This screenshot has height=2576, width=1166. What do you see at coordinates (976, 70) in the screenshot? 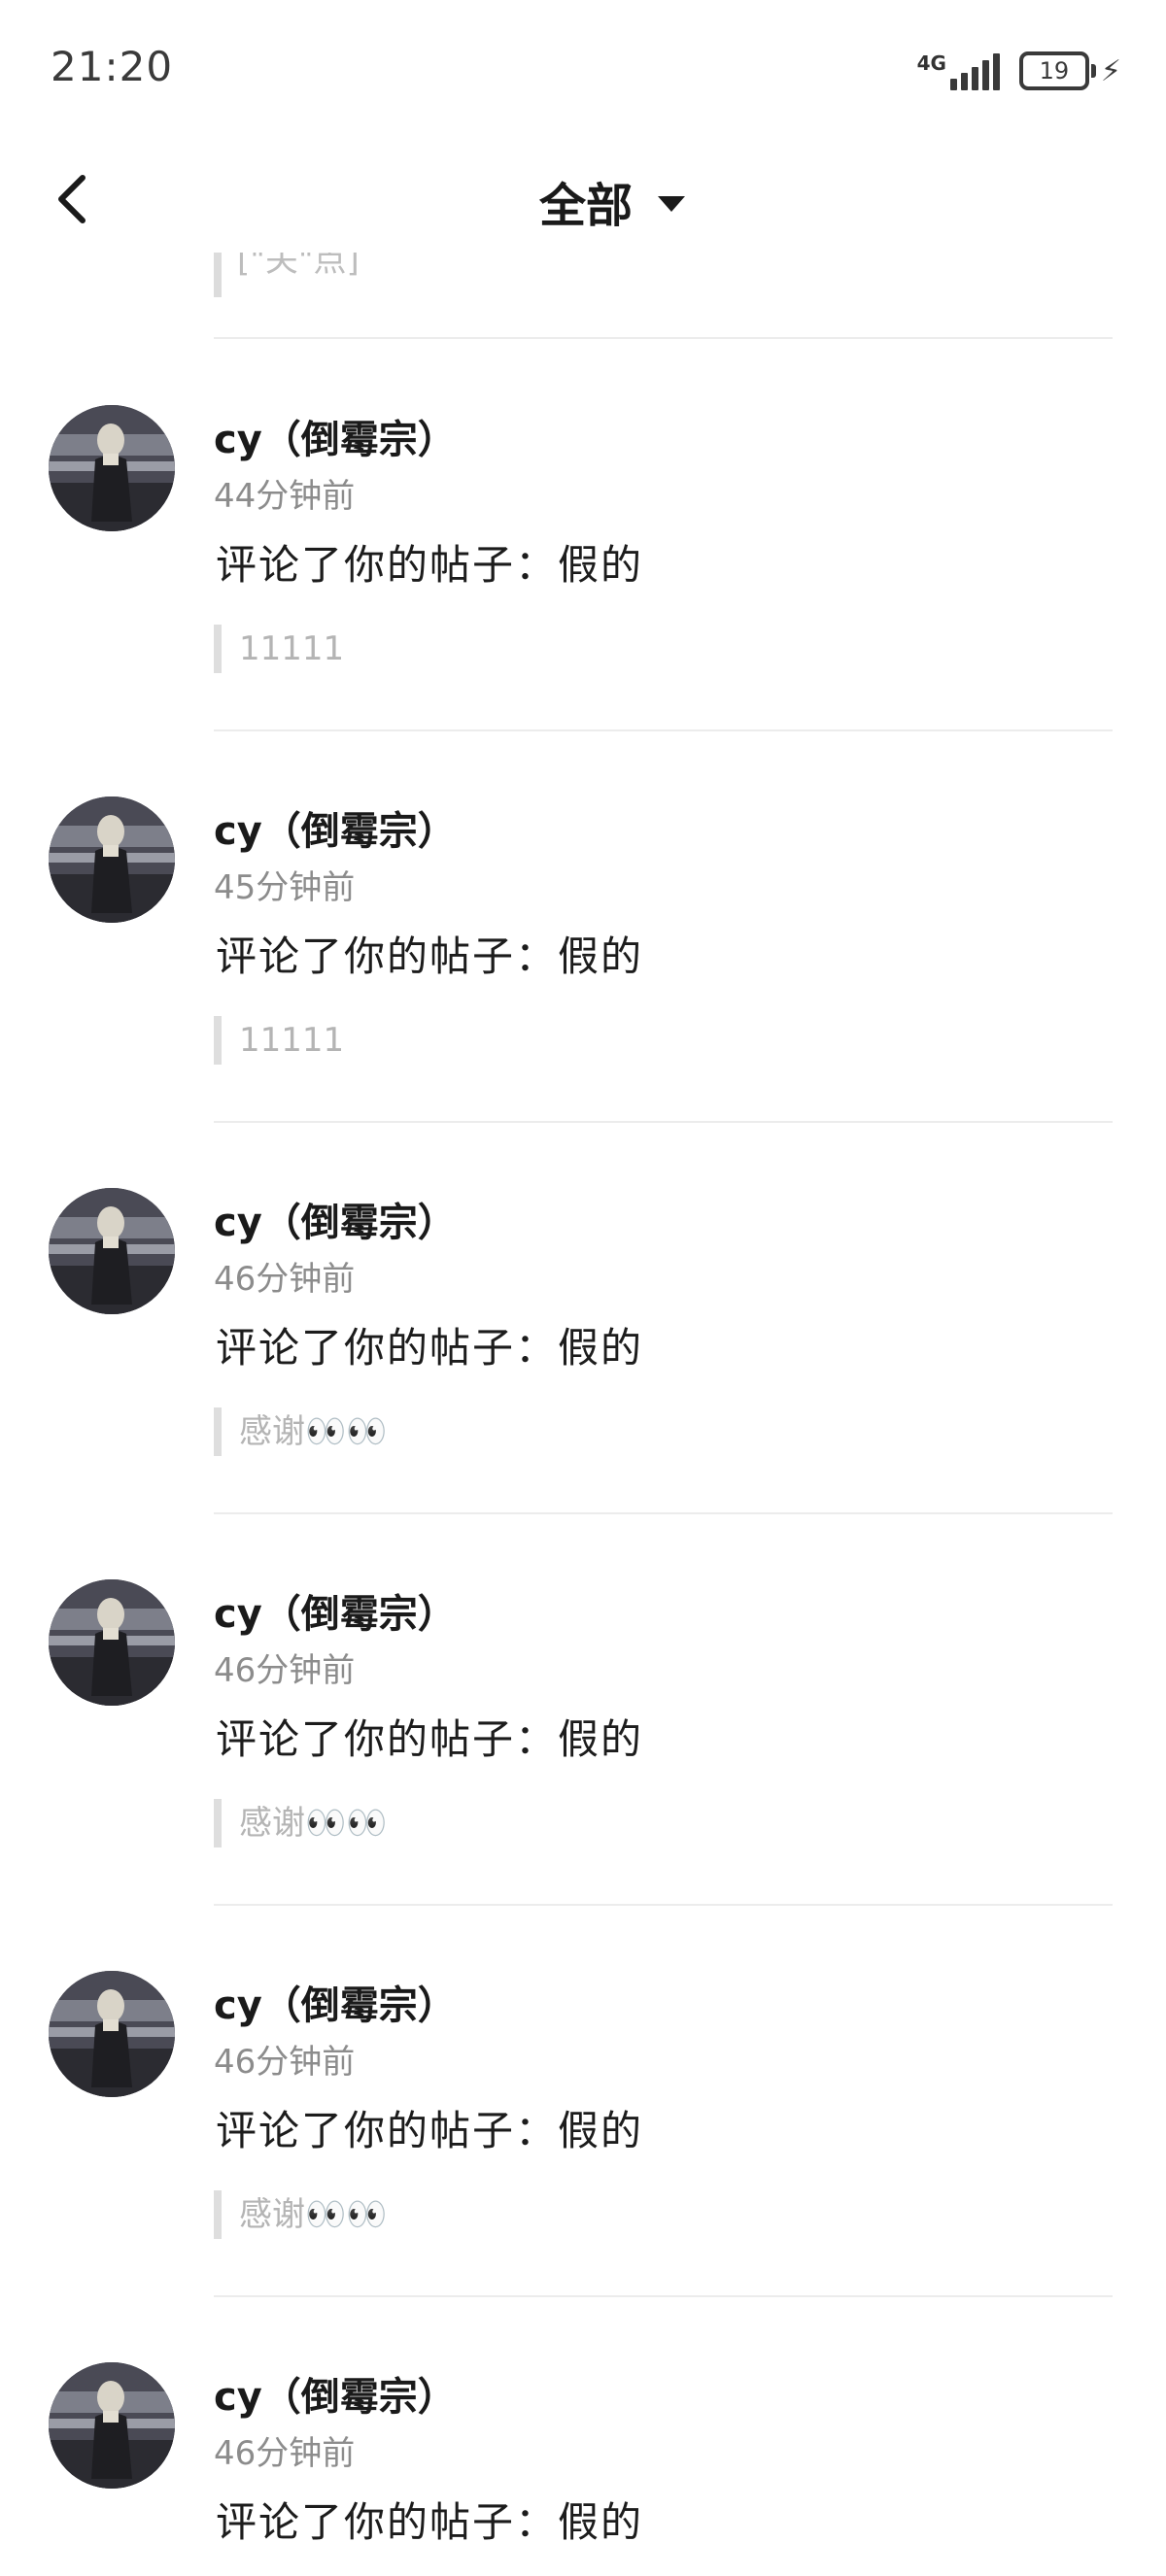
I see `signal-icon` at bounding box center [976, 70].